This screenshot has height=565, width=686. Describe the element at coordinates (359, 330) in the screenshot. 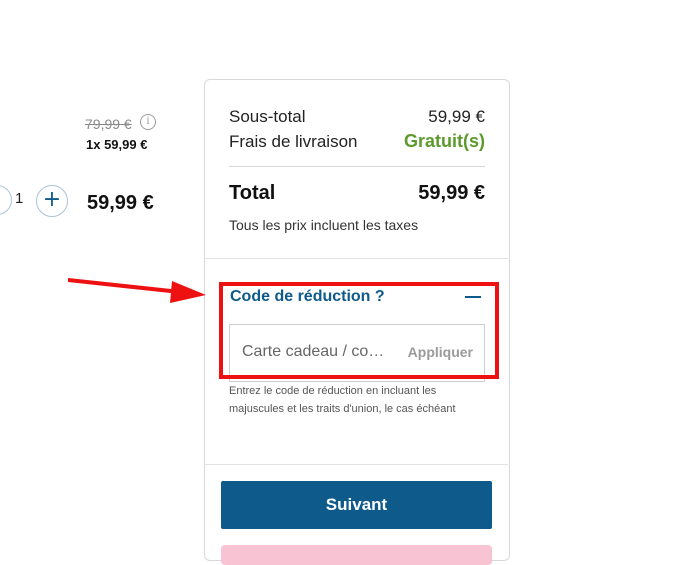

I see `annotation-highlight-box` at that location.